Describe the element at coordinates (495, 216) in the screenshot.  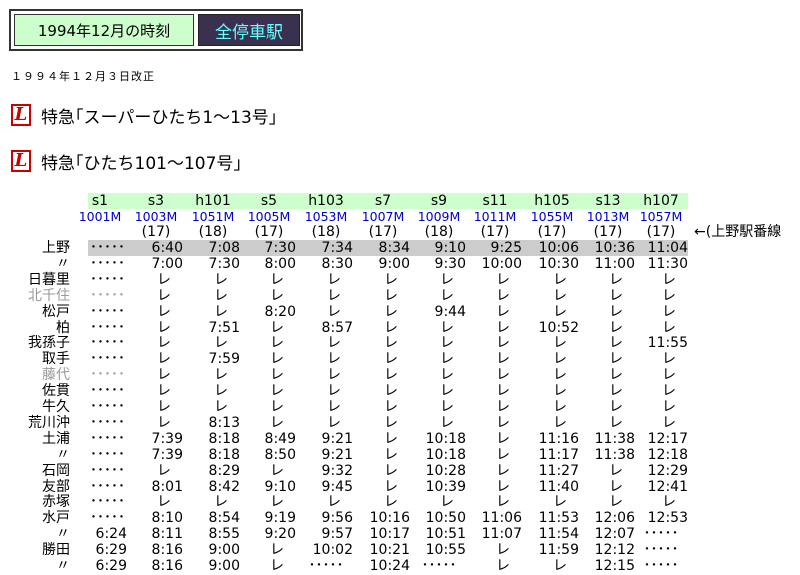
I see `train-number: 1011M` at that location.